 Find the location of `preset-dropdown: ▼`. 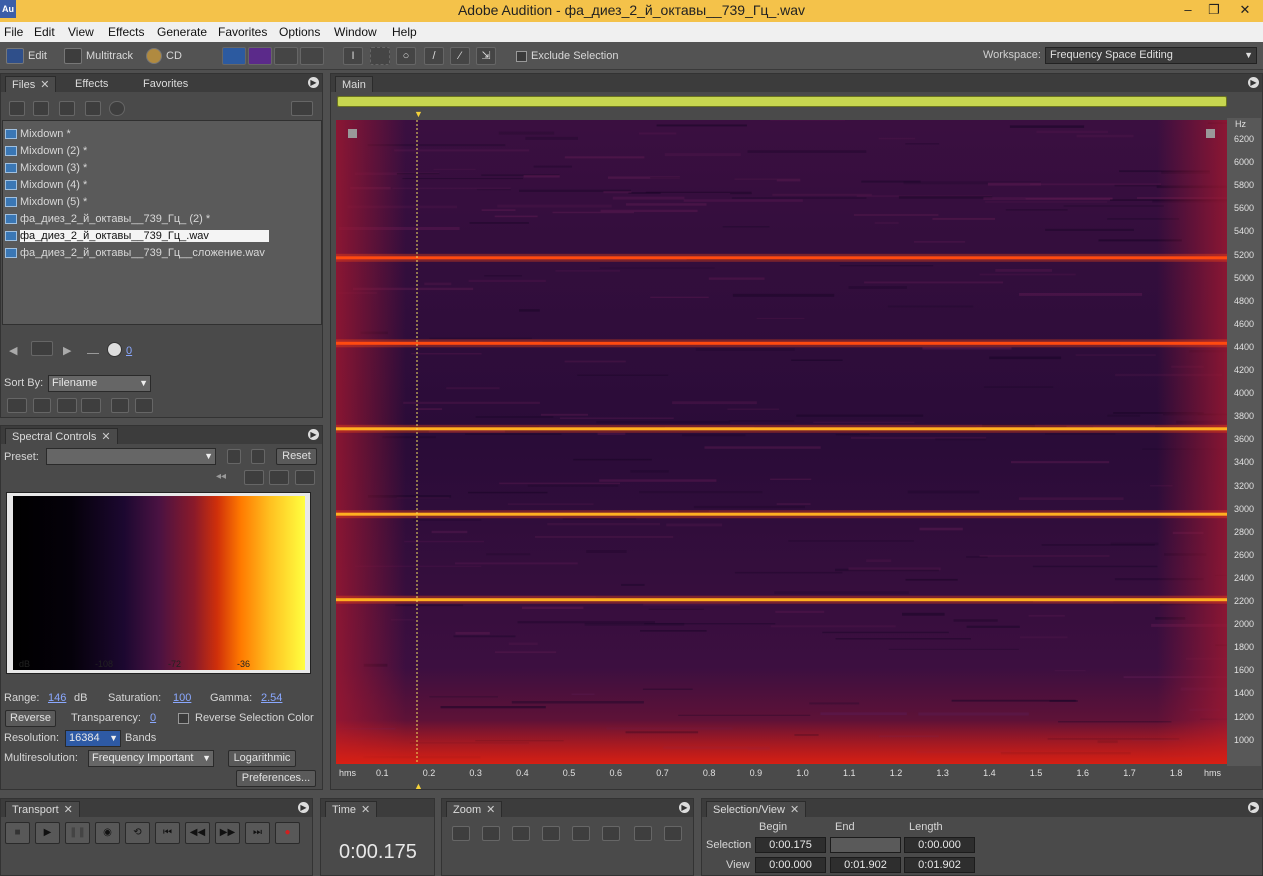

preset-dropdown: ▼ is located at coordinates (131, 456).